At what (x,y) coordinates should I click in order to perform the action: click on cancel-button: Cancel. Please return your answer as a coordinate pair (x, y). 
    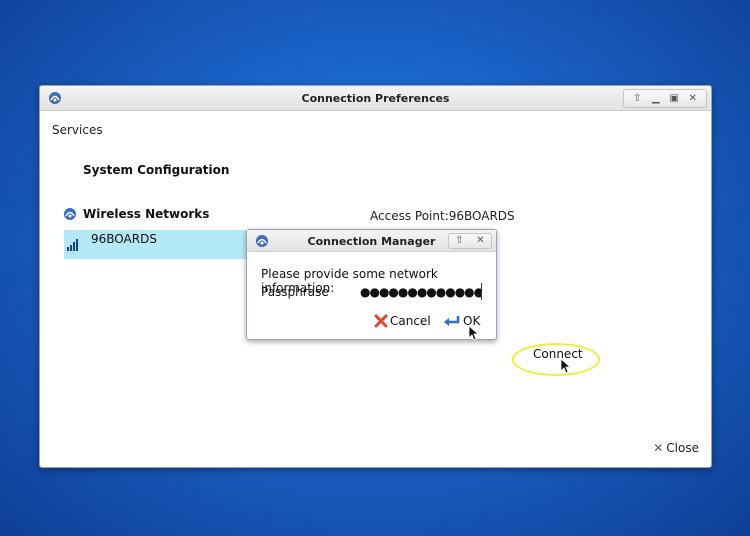
    Looking at the image, I should click on (402, 321).